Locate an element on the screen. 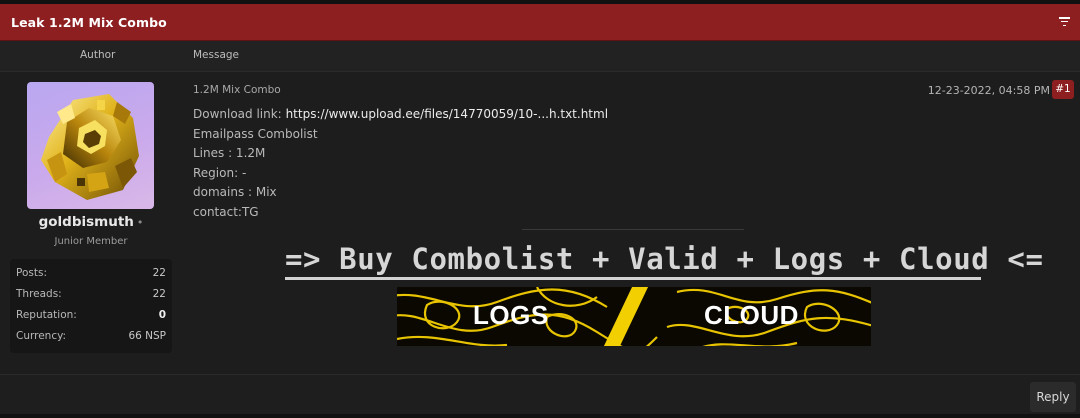 The image size is (1080, 418). stat-posts: Posts: 22 is located at coordinates (91, 274).